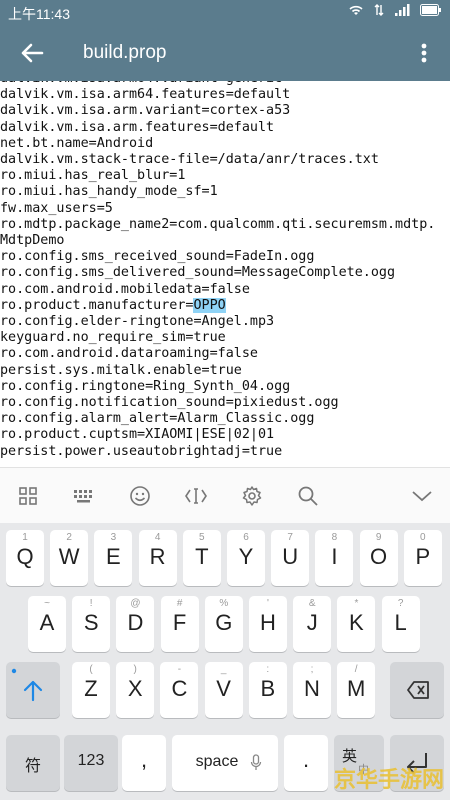 The height and width of the screenshot is (800, 450). What do you see at coordinates (144, 763) in the screenshot?
I see `comma-key: ,` at bounding box center [144, 763].